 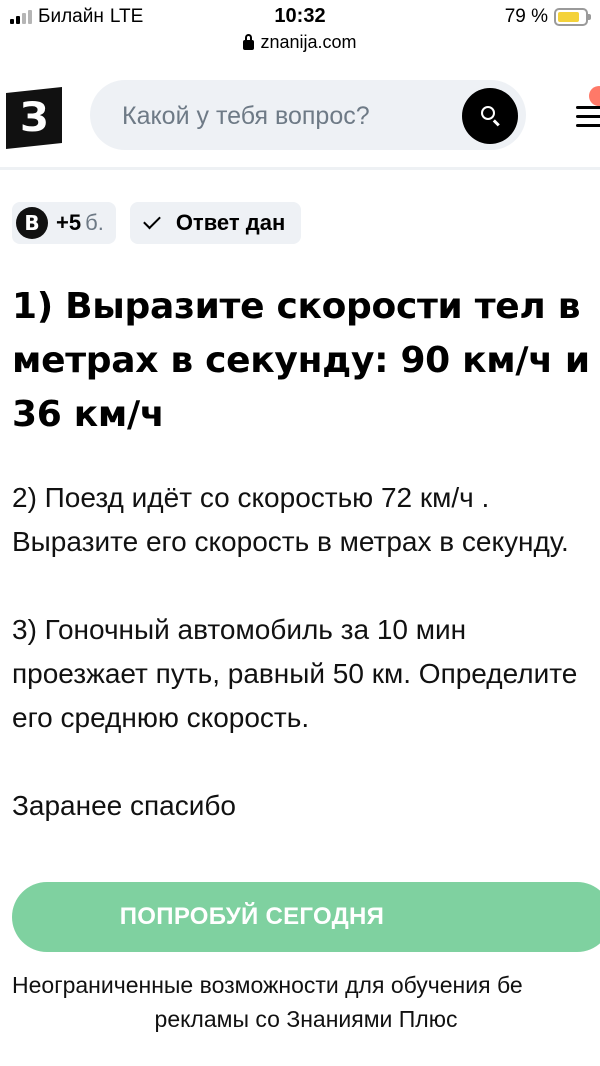 I want to click on points-unit: б., so click(x=94, y=222).